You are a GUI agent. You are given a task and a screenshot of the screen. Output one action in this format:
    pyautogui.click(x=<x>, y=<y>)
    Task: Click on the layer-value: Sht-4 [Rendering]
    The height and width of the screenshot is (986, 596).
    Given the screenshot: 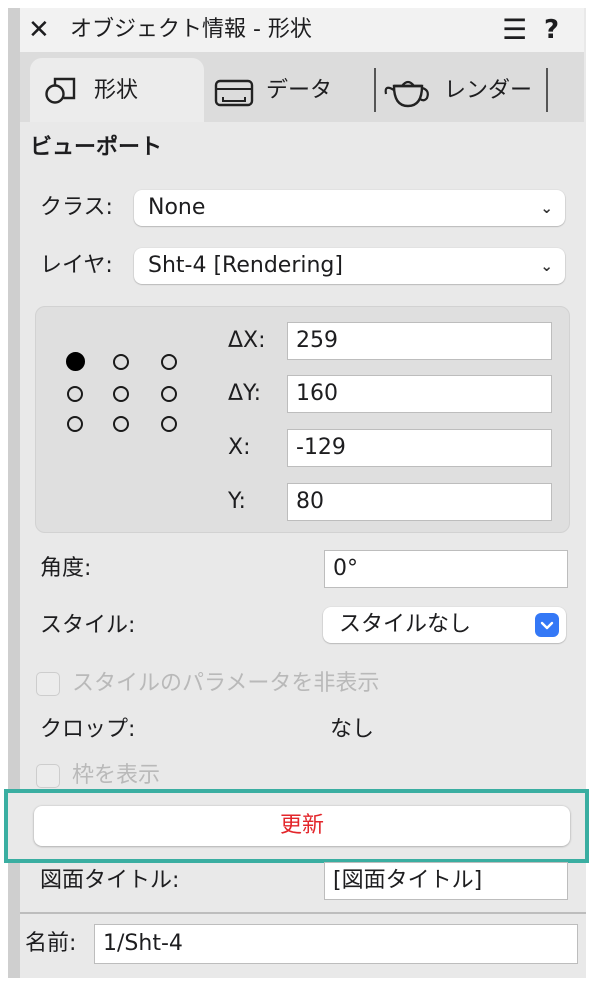 What is the action you would take?
    pyautogui.click(x=245, y=265)
    